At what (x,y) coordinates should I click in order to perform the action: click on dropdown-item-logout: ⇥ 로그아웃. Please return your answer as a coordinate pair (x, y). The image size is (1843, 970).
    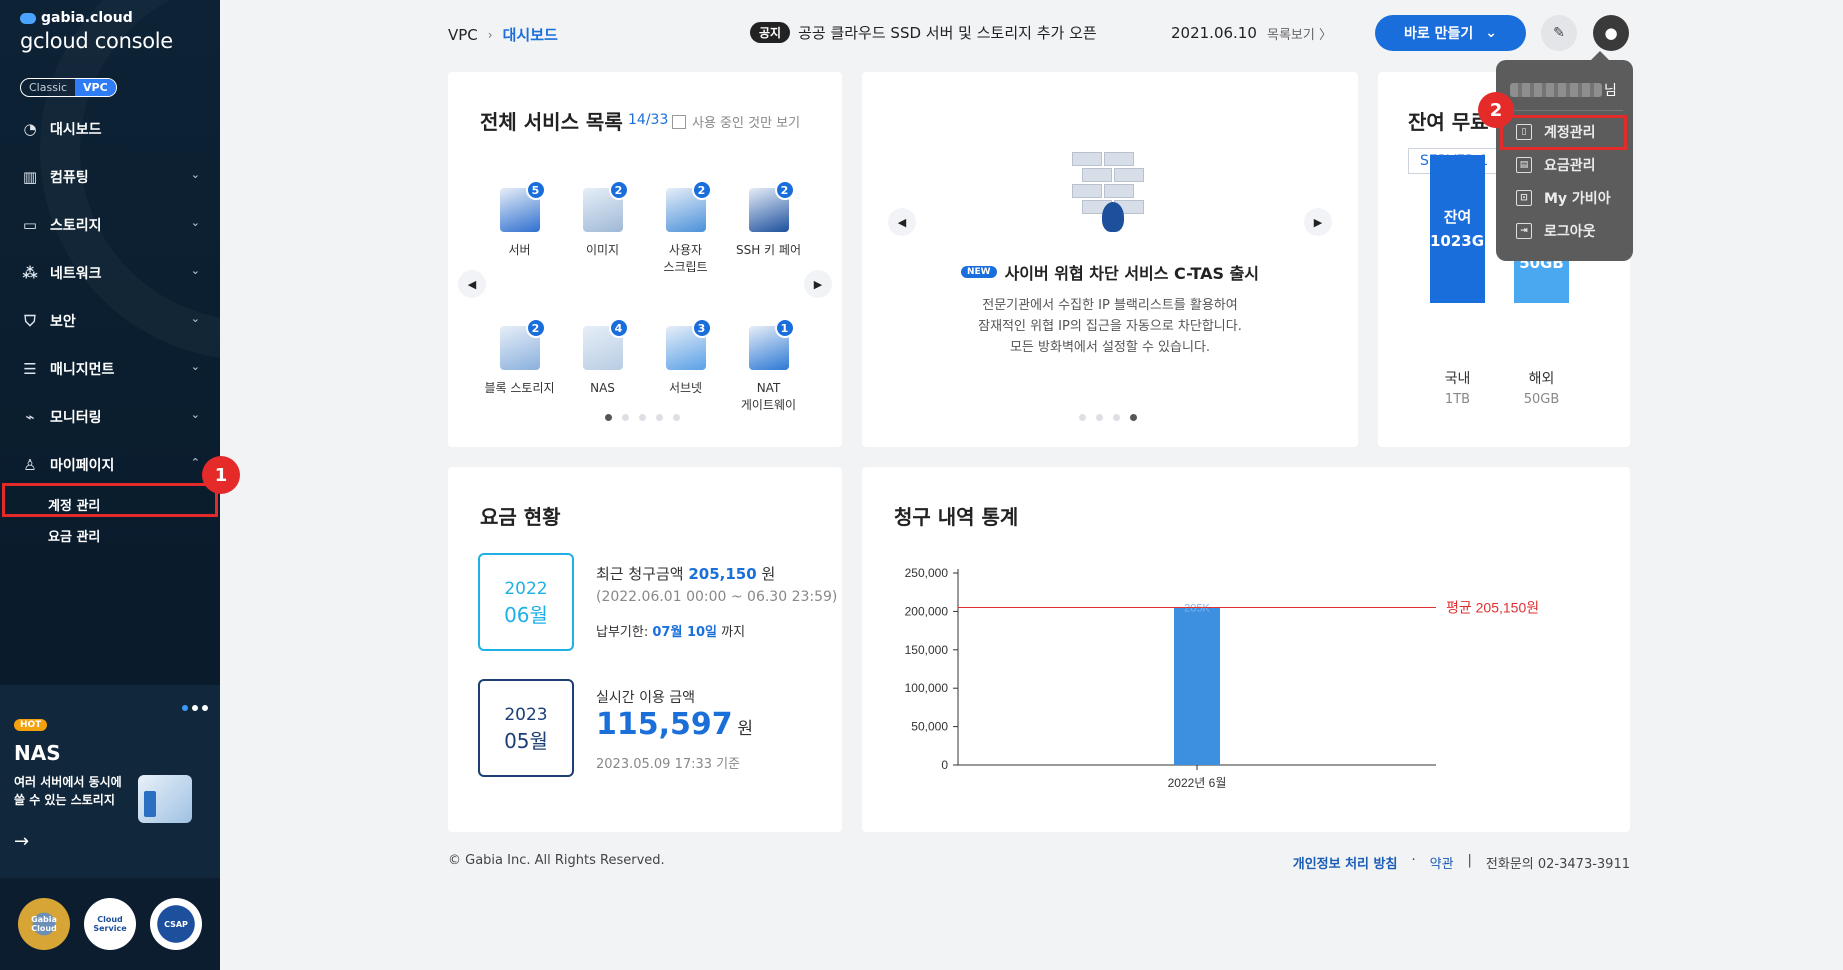
    Looking at the image, I should click on (1556, 231).